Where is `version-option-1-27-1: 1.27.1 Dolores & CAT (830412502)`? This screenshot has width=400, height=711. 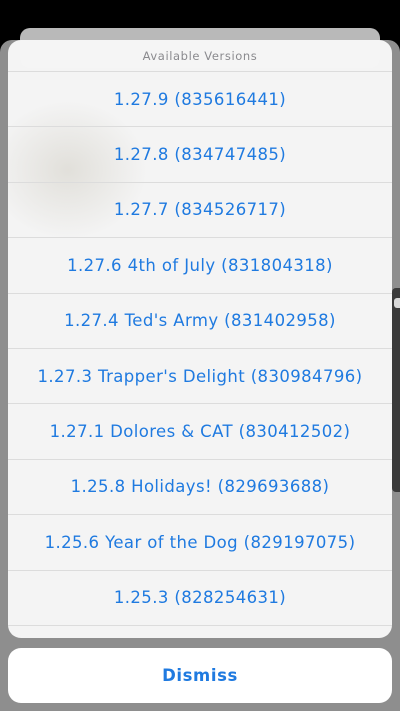
version-option-1-27-1: 1.27.1 Dolores & CAT (830412502) is located at coordinates (200, 432).